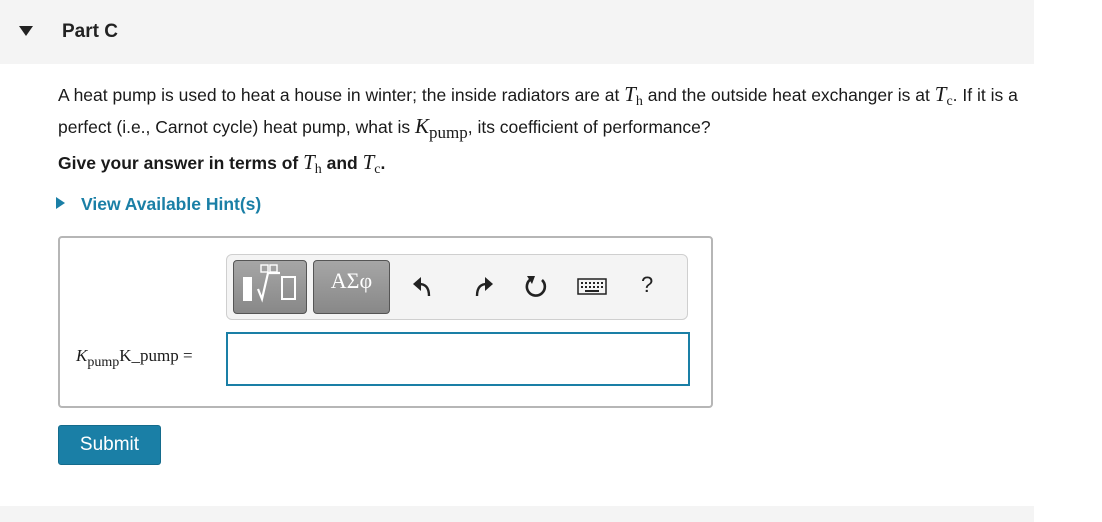 This screenshot has width=1102, height=522. What do you see at coordinates (90, 31) in the screenshot?
I see `part-title: Part C` at bounding box center [90, 31].